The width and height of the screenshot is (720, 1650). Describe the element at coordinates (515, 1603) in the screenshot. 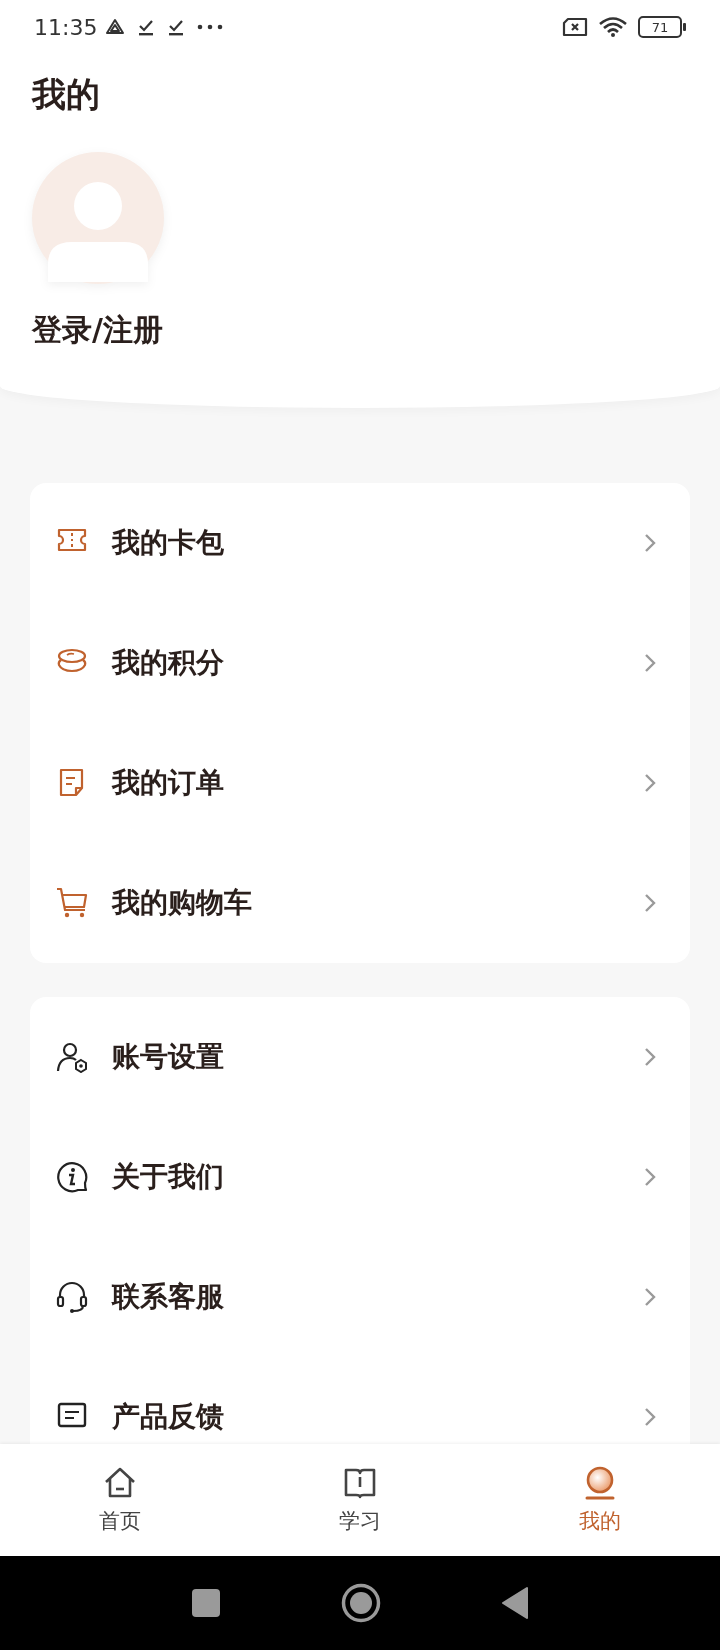

I see `back-button` at that location.